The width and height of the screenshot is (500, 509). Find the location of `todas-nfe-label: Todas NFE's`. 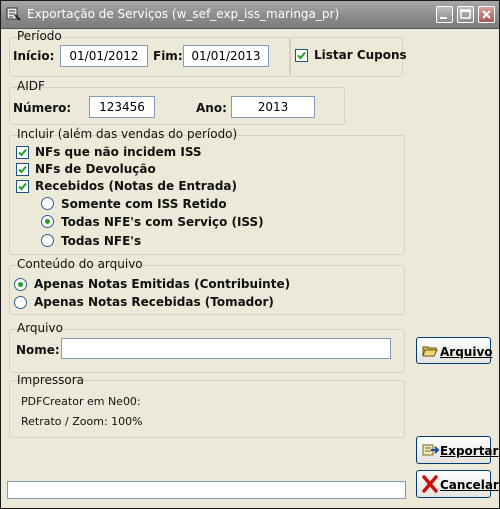

todas-nfe-label: Todas NFE's is located at coordinates (101, 241).